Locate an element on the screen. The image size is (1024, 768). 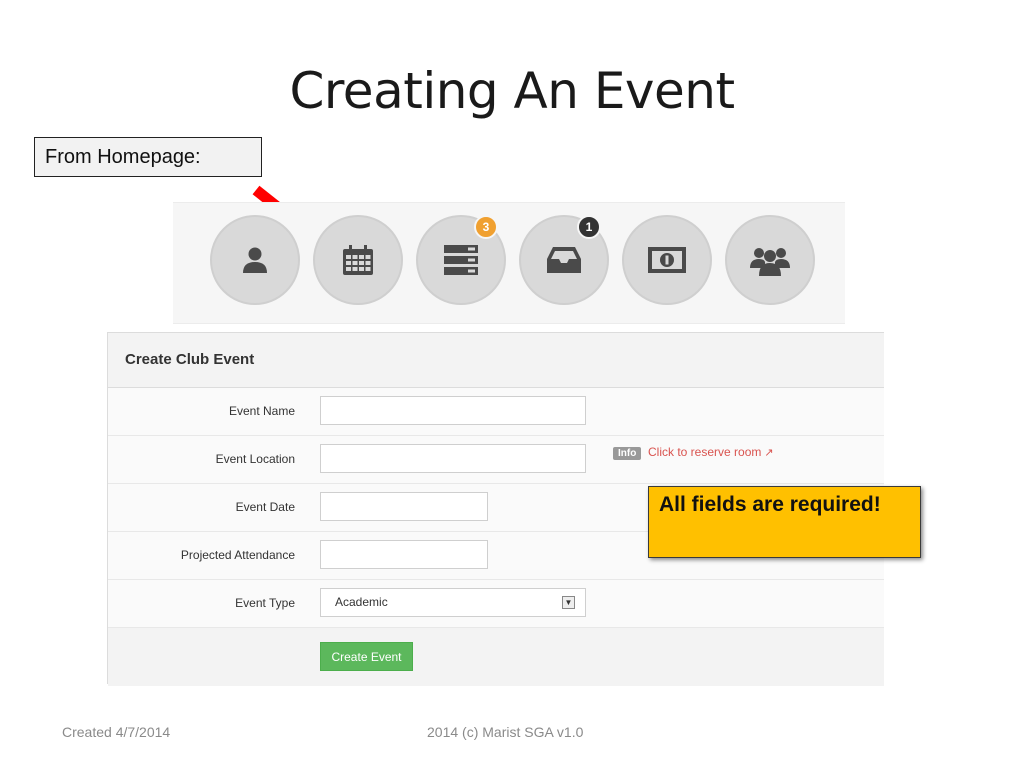
list-icon is located at coordinates (461, 260).